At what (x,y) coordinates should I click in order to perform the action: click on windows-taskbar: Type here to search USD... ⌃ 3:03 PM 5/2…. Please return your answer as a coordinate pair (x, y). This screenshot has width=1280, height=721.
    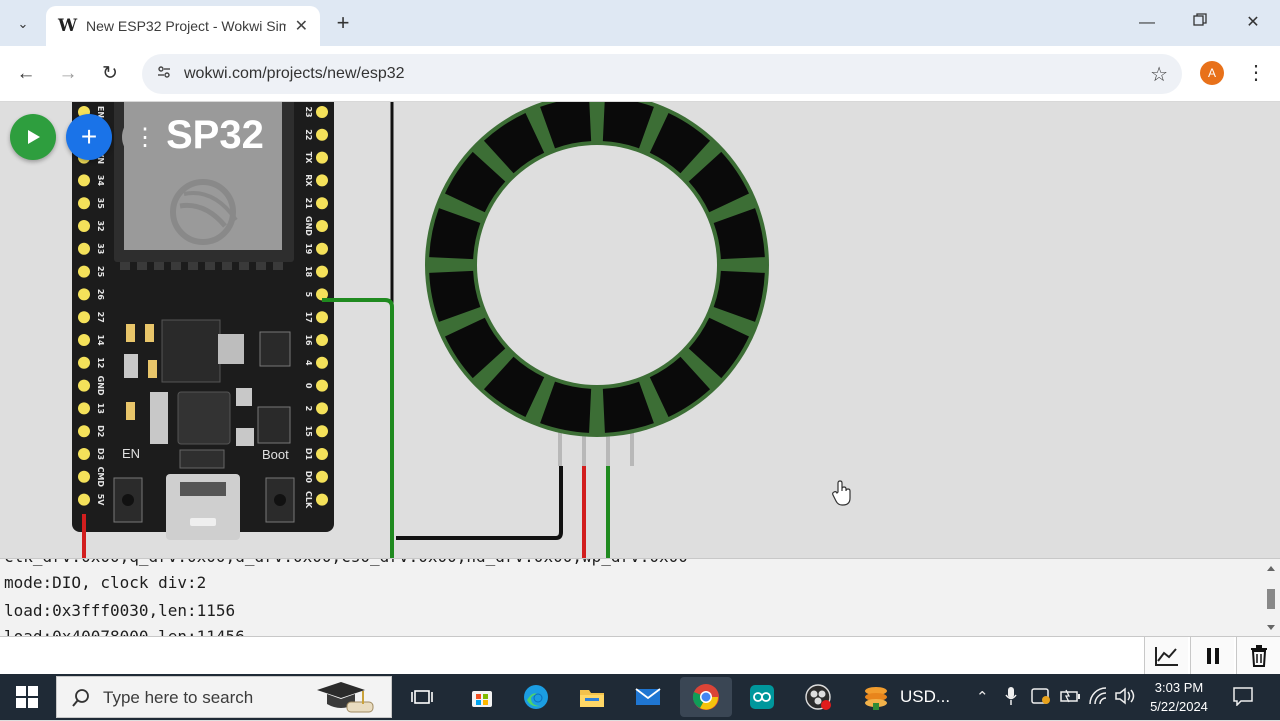
    Looking at the image, I should click on (640, 697).